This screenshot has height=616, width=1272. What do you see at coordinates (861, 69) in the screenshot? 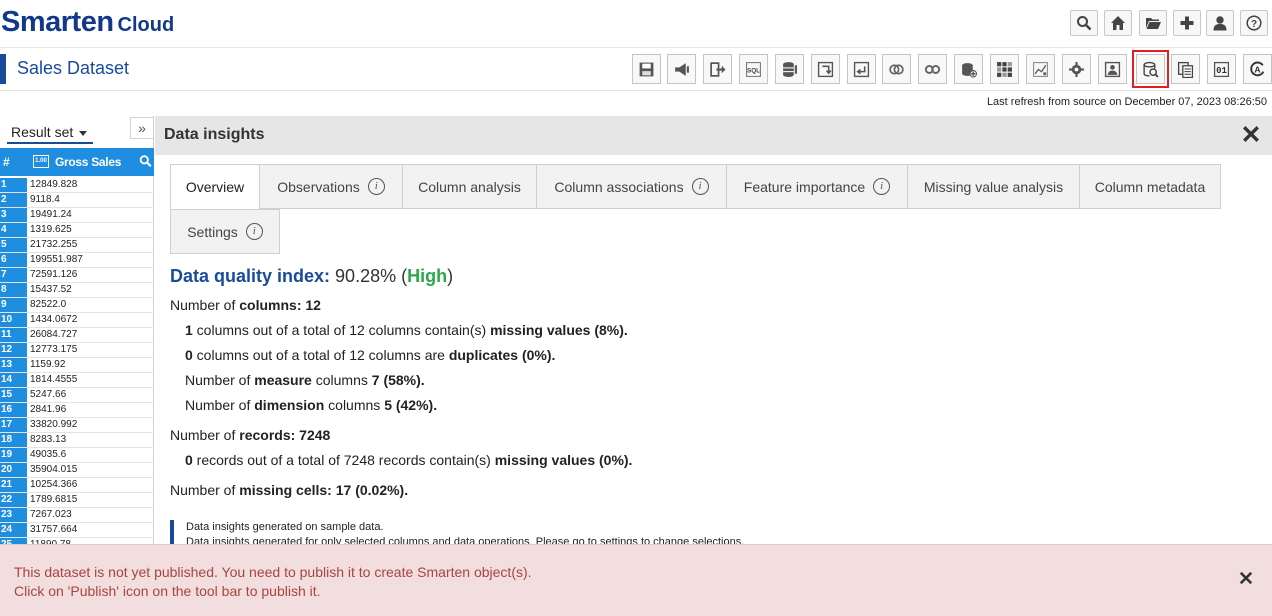
I see `refresh-data-button` at bounding box center [861, 69].